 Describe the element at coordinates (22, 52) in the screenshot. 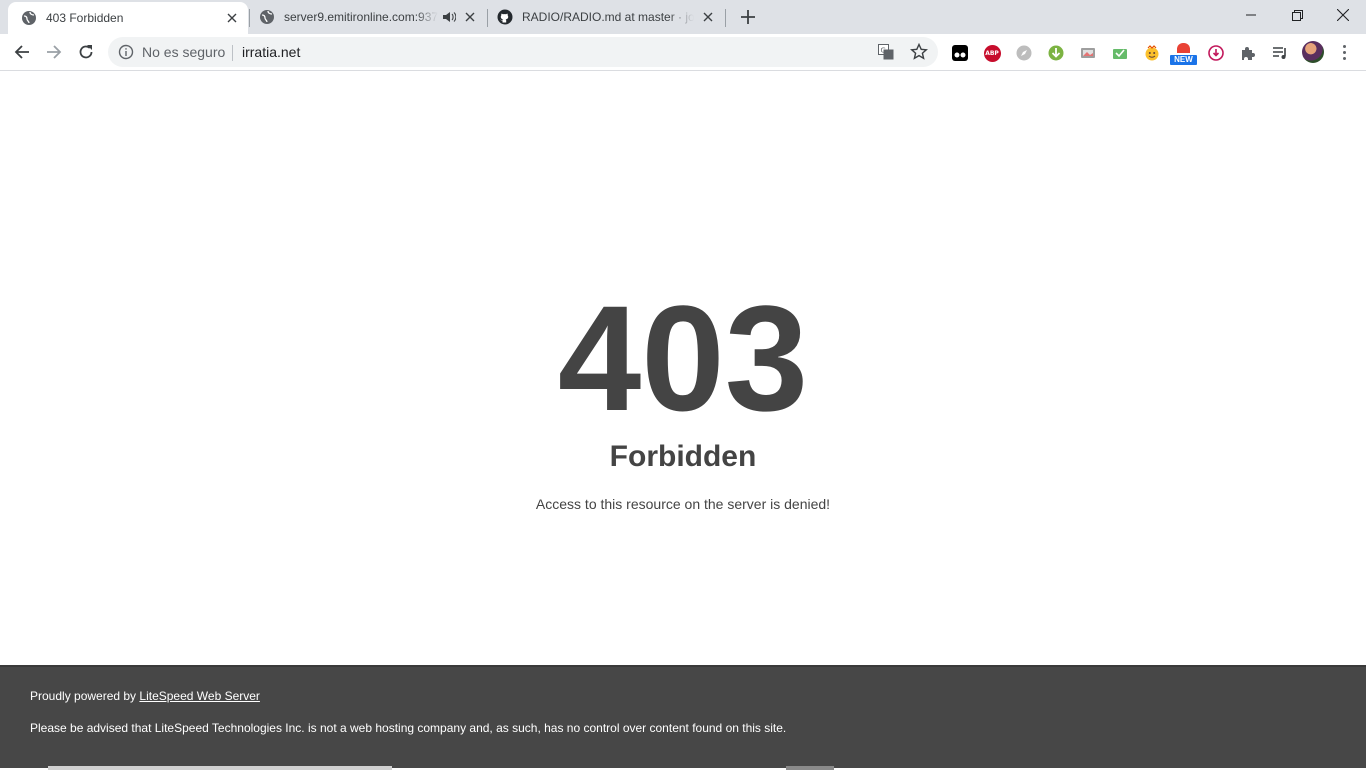

I see `back-button` at that location.